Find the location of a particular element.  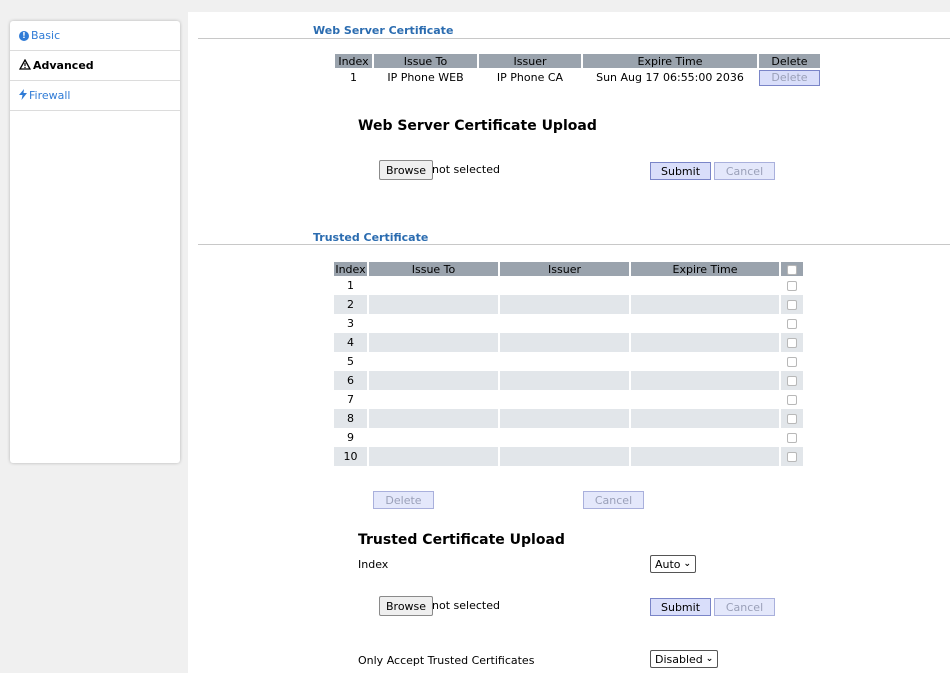

table-row: 7 is located at coordinates (568, 399).